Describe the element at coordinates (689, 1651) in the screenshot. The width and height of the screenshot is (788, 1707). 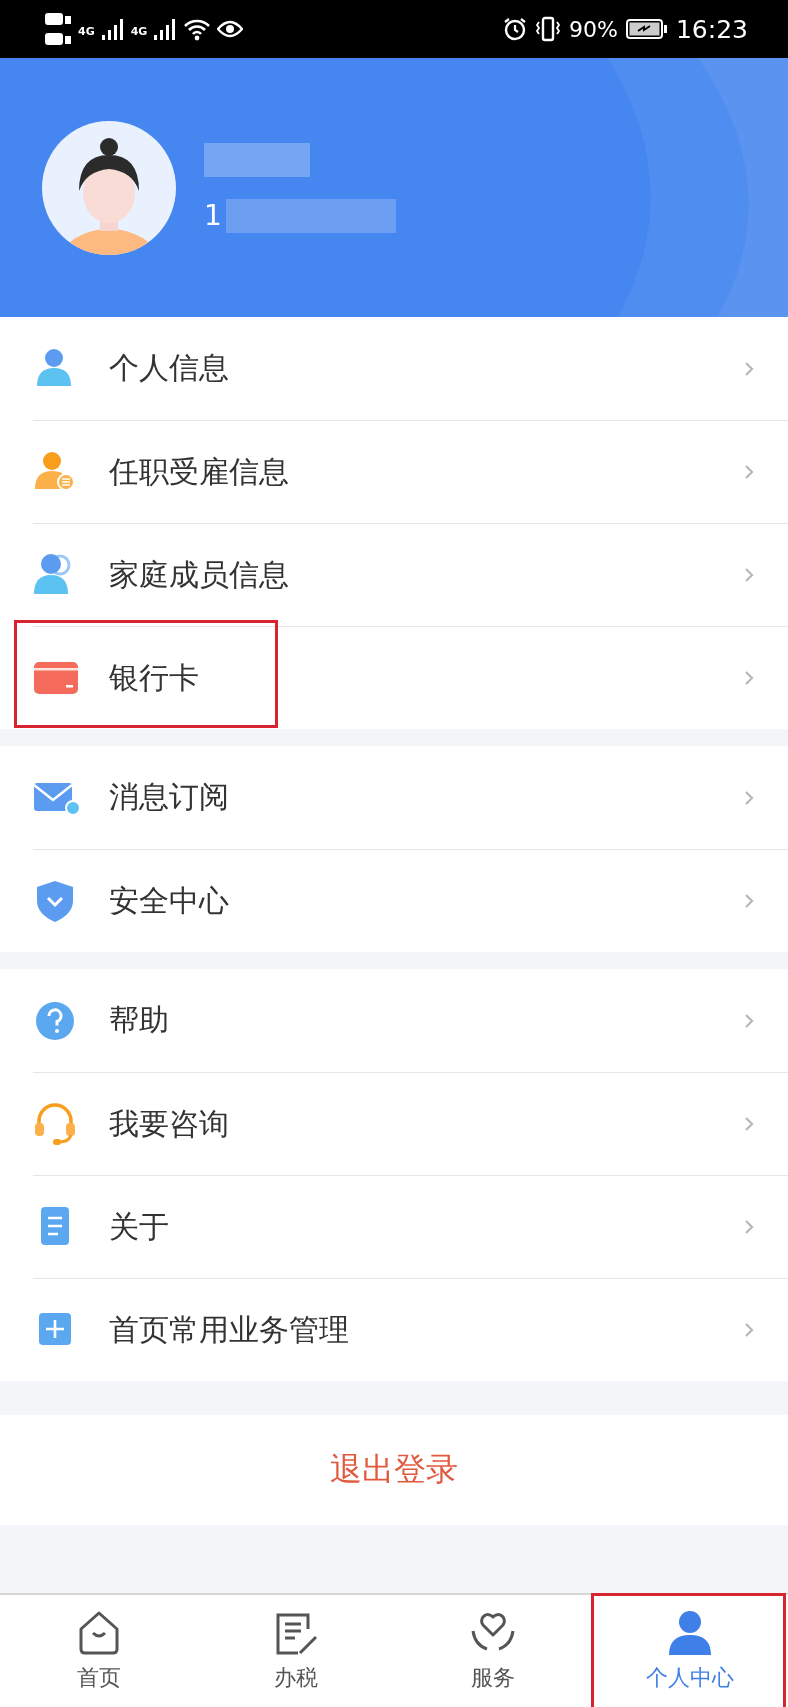
I see `tab: 个人中心` at that location.